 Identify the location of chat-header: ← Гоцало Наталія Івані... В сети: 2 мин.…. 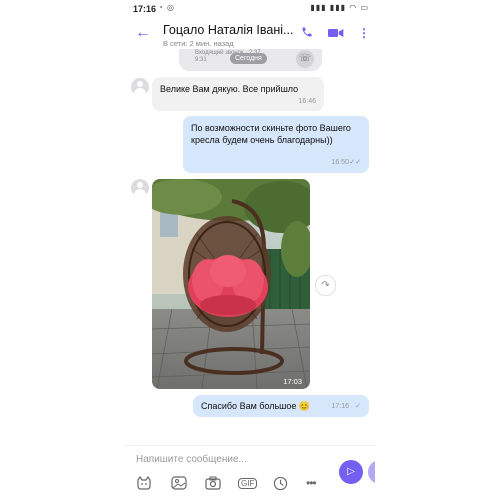
(250, 35).